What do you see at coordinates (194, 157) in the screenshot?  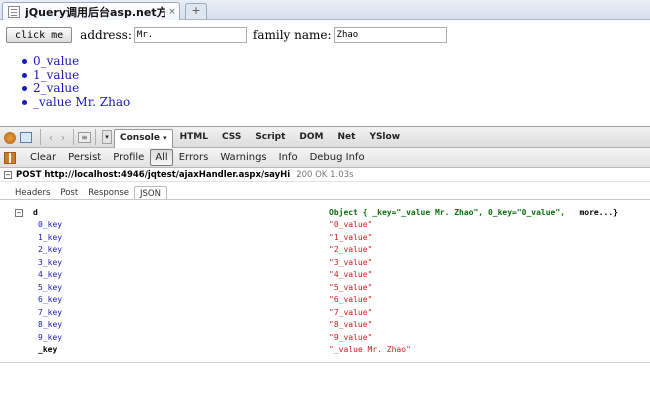 I see `filter-errors-button: Errors` at bounding box center [194, 157].